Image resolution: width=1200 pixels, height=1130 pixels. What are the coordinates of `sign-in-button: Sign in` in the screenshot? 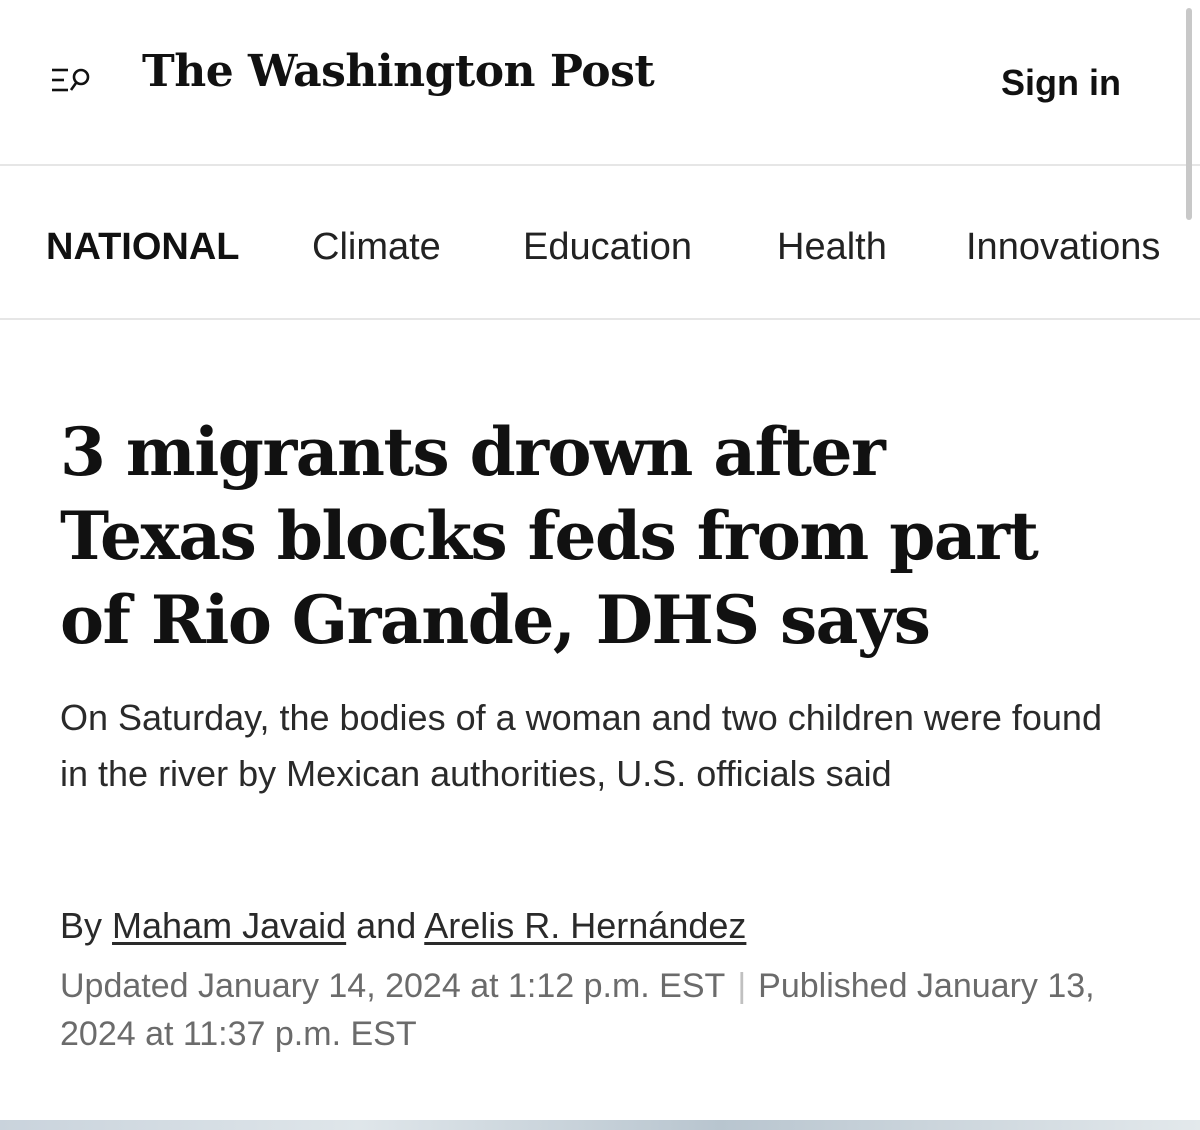 It's located at (1061, 83).